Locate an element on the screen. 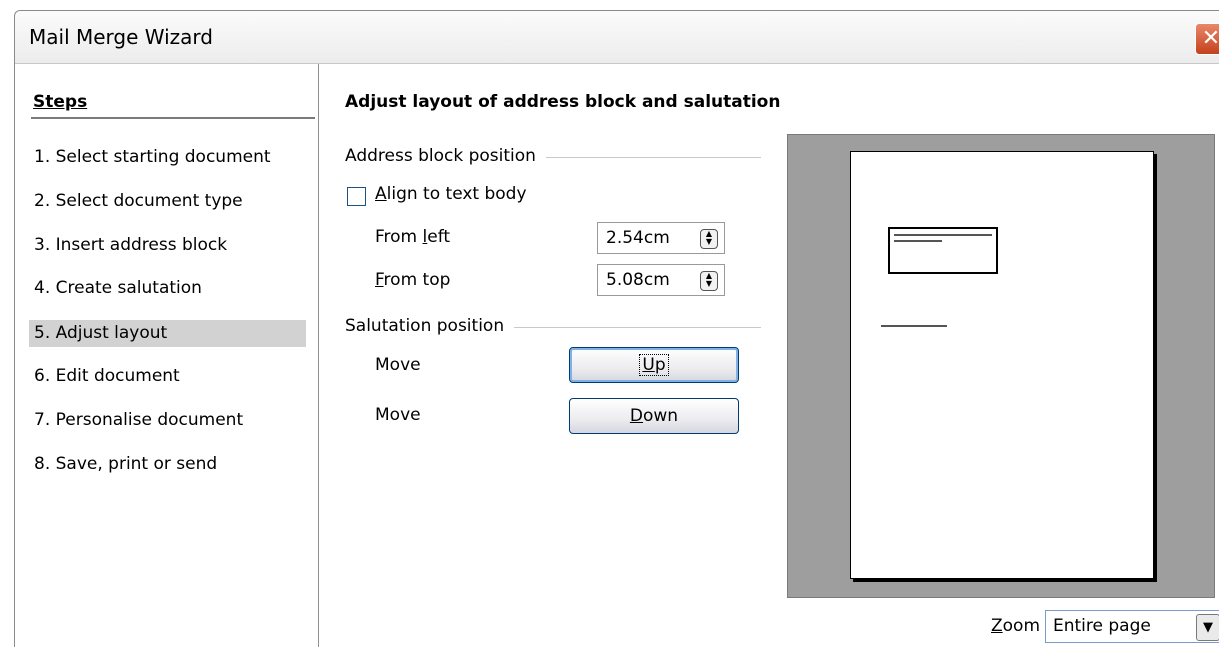 The image size is (1219, 647). from-top-value: 5.08cm is located at coordinates (638, 280).